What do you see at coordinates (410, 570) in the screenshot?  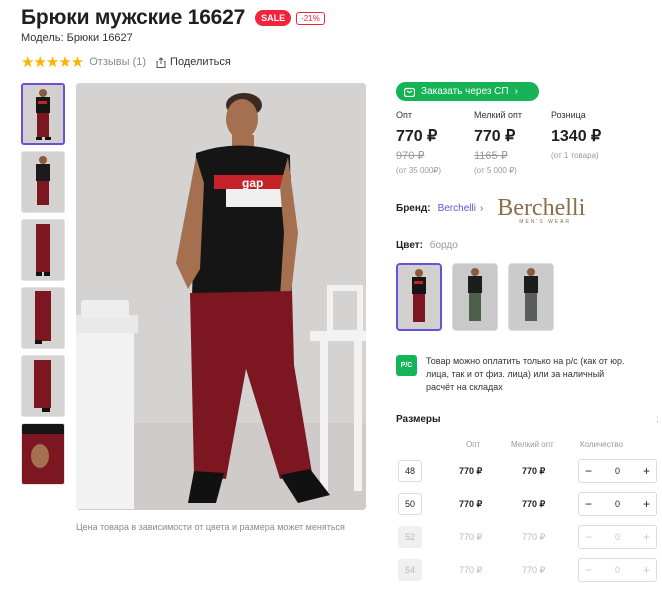 I see `size-label: 54` at bounding box center [410, 570].